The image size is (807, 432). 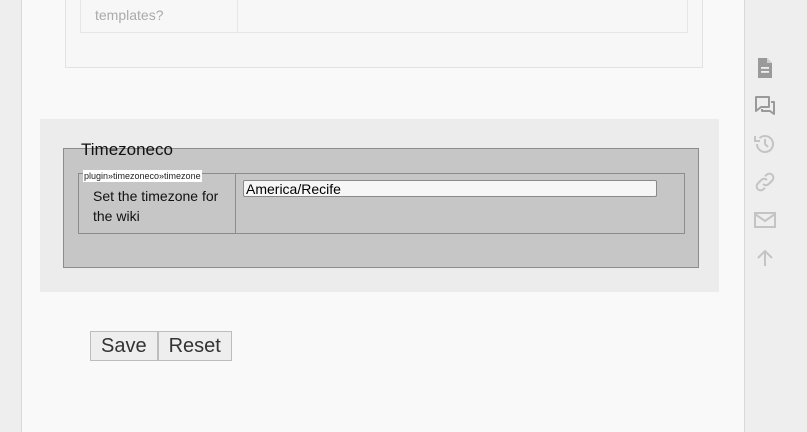 I want to click on plugin-key-label: plugin»timezoneco»timezone, so click(x=142, y=176).